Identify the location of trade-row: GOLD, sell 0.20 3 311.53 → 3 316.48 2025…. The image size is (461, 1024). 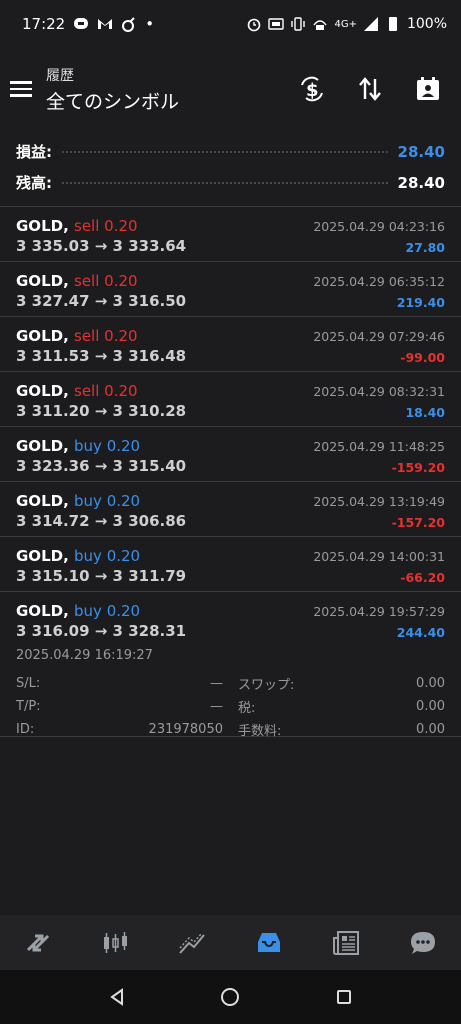
(230, 344).